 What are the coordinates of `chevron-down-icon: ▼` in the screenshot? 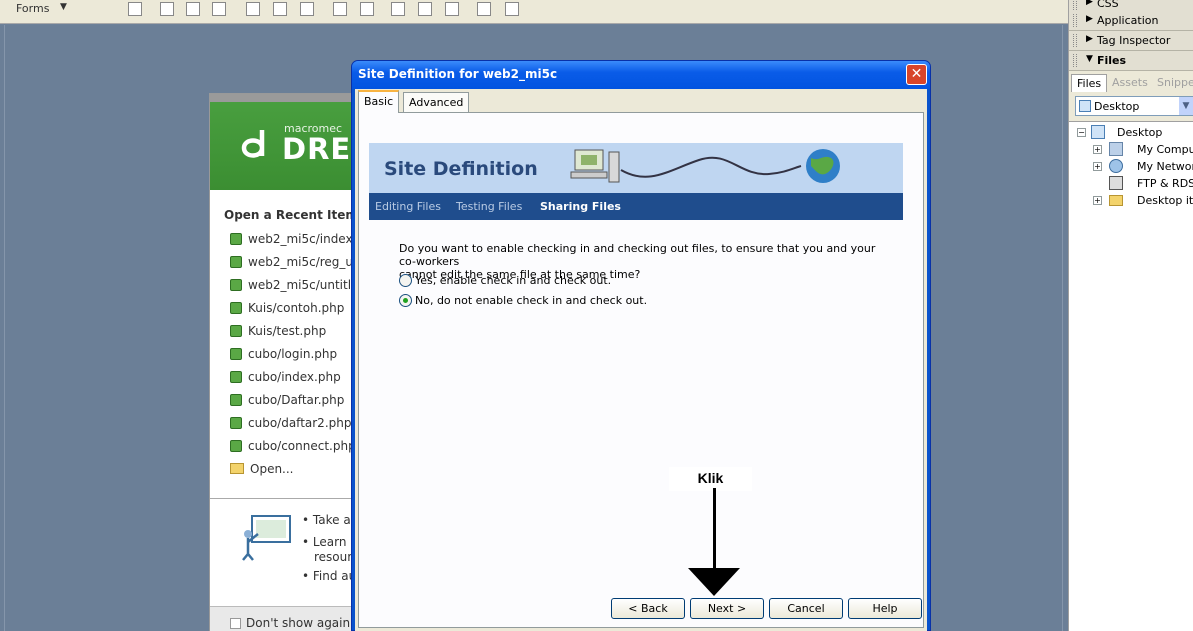 It's located at (1186, 106).